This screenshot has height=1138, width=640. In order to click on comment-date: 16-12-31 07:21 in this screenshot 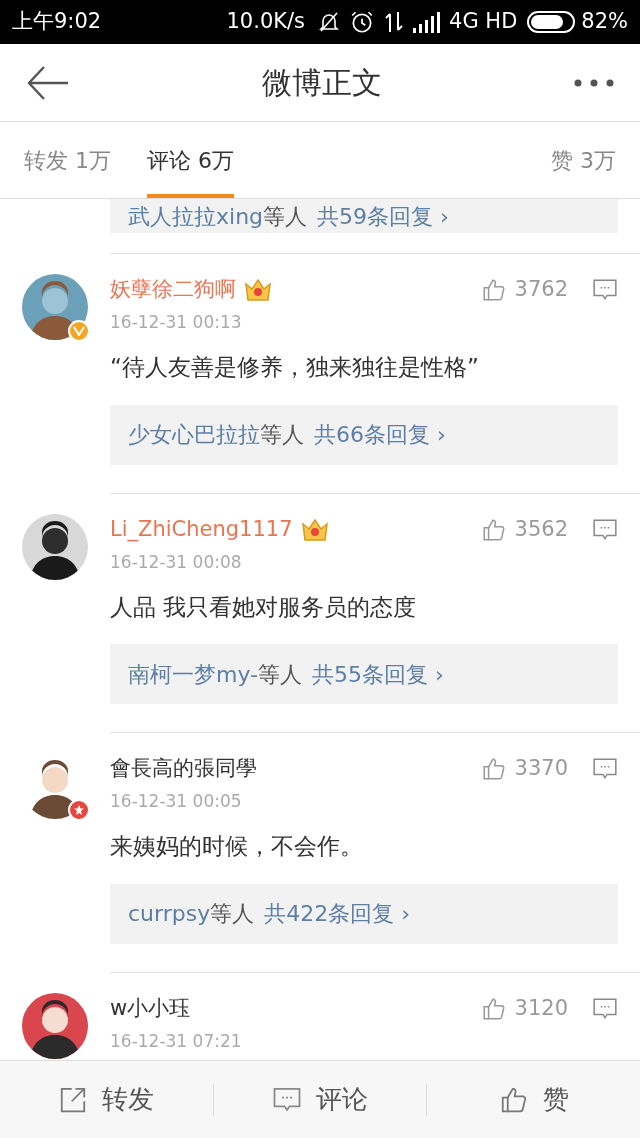, I will do `click(176, 1041)`.